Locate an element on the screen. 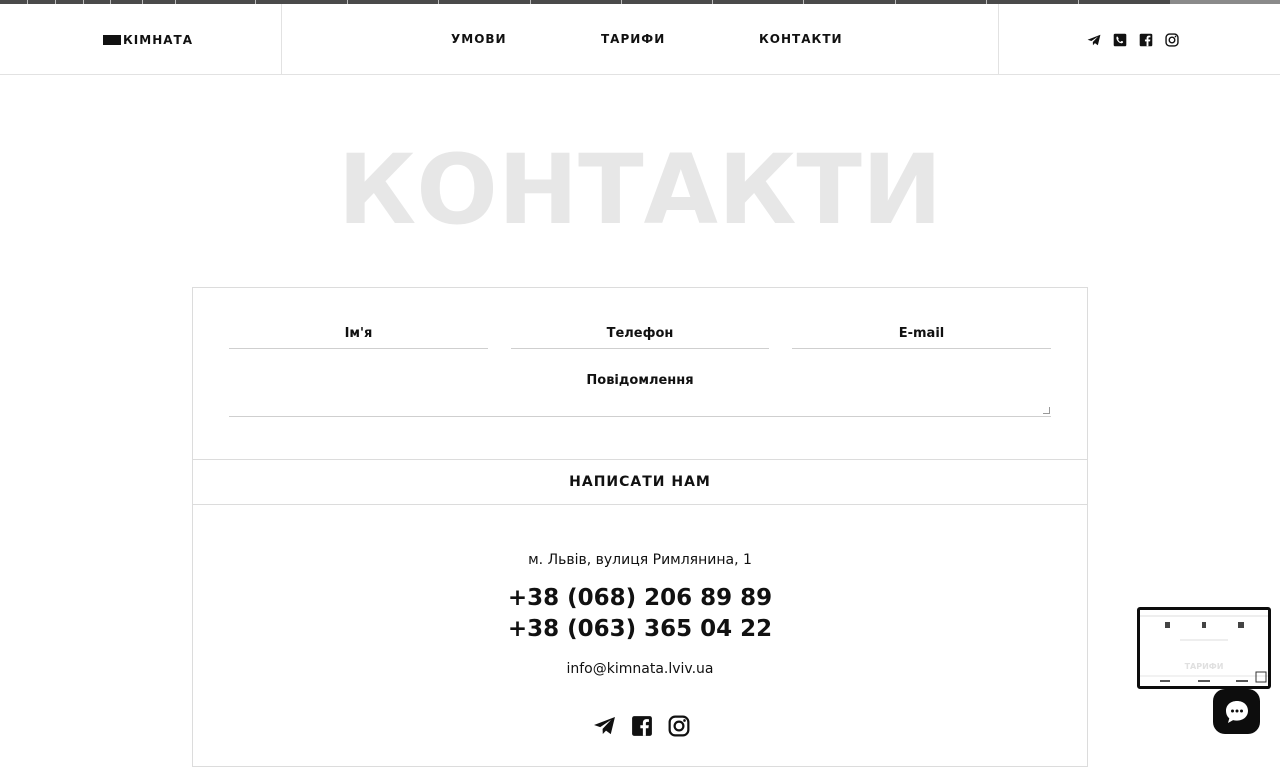 The image size is (1280, 767). email-field: E-mail is located at coordinates (921, 334).